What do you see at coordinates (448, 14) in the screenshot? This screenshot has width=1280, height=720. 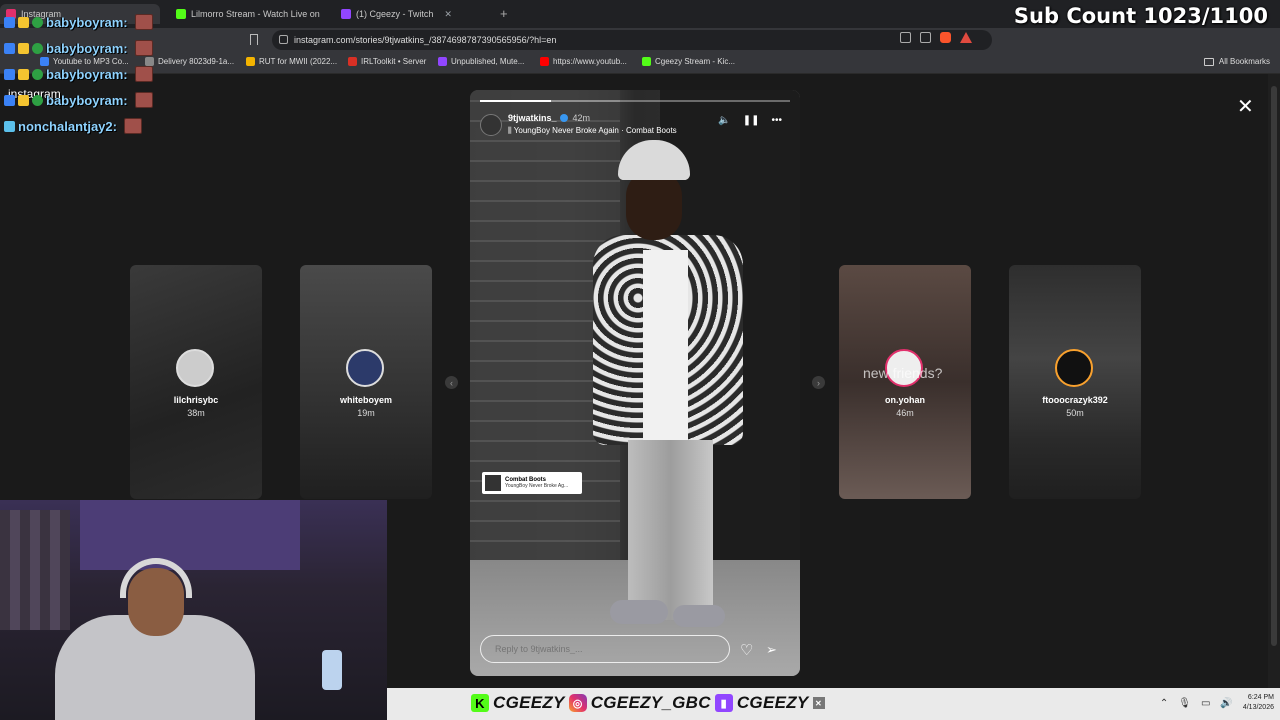 I see `close-tab-icon: ✕` at bounding box center [448, 14].